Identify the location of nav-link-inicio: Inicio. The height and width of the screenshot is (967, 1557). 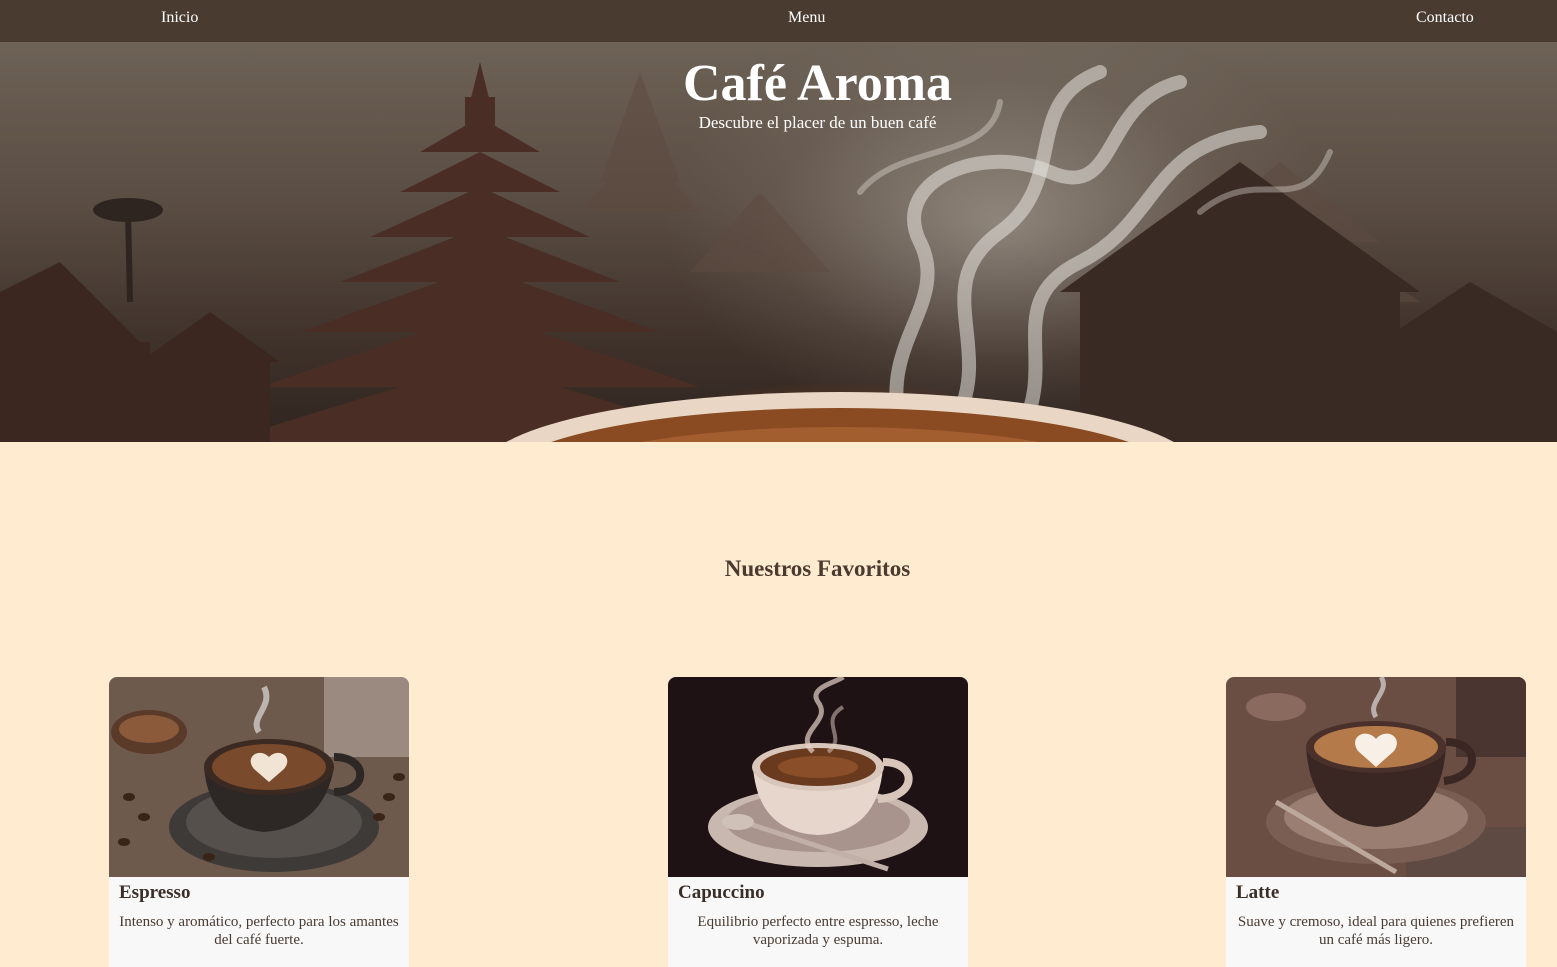
(179, 18).